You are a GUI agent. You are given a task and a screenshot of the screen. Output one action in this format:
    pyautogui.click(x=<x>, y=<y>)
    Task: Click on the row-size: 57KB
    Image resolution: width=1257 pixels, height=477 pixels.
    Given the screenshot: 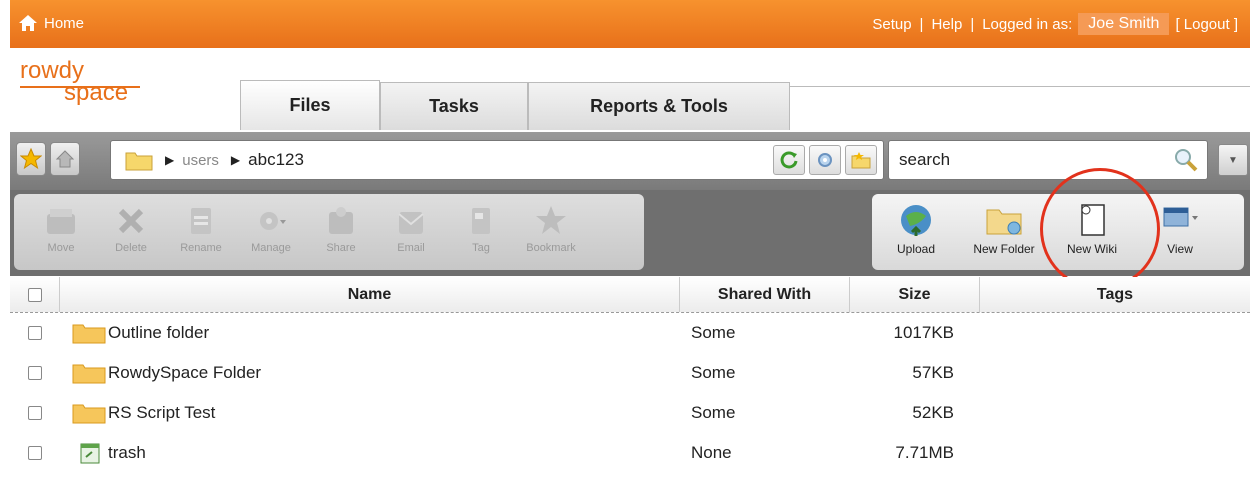 What is the action you would take?
    pyautogui.click(x=933, y=372)
    